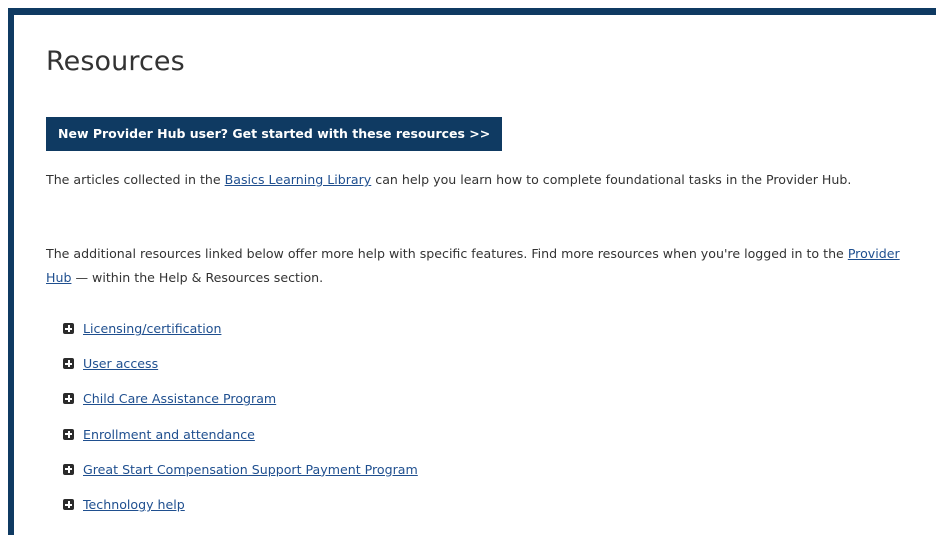 This screenshot has height=535, width=936. What do you see at coordinates (197, 277) in the screenshot?
I see `intro-text: — within the Help & Resources section.` at bounding box center [197, 277].